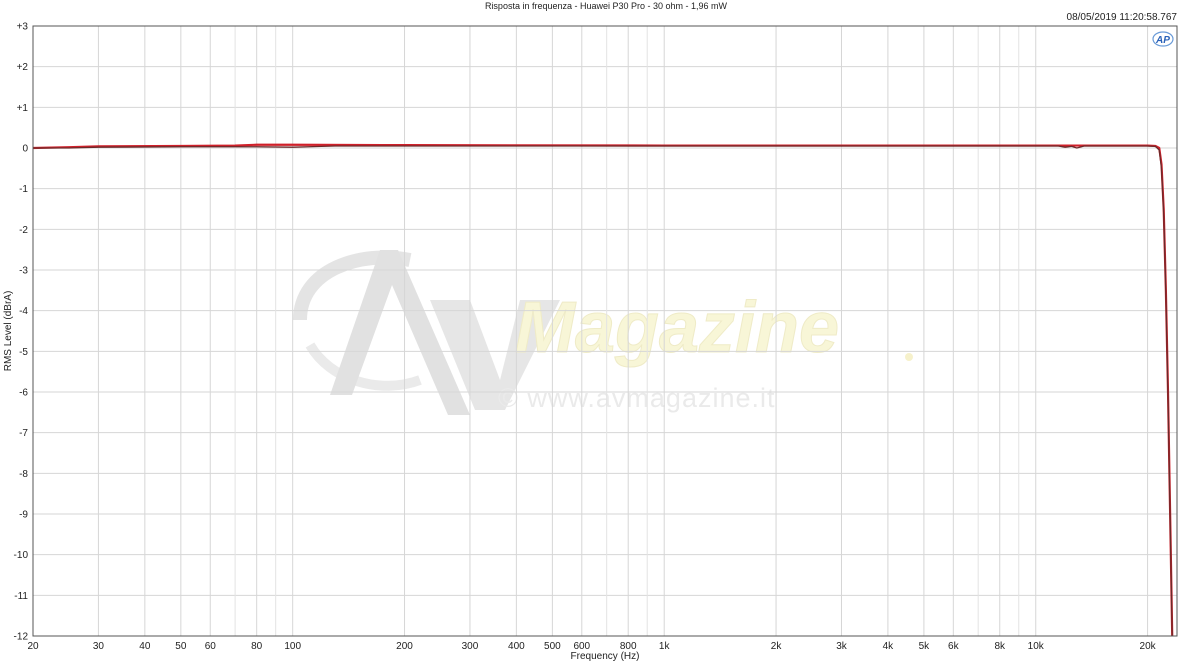 The image size is (1200, 667). I want to click on x-tick-label: 10k, so click(1036, 646).